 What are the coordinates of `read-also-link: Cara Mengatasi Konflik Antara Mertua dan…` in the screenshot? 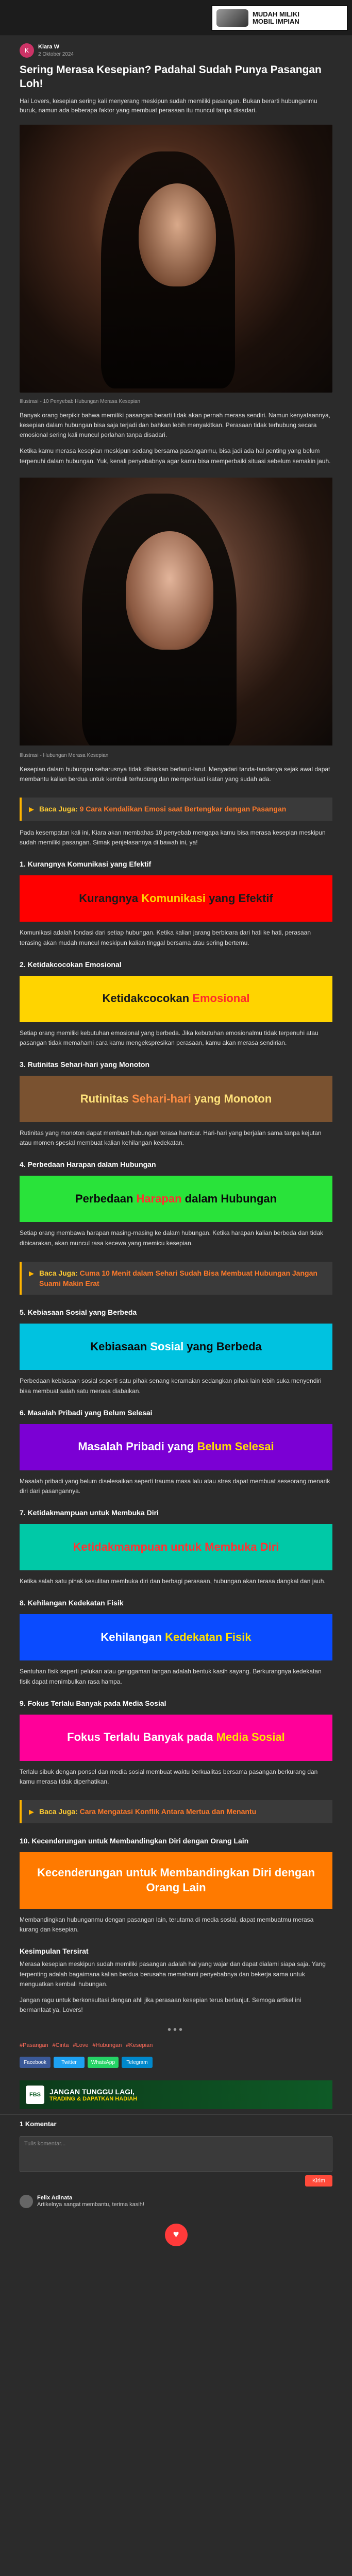 It's located at (168, 1811).